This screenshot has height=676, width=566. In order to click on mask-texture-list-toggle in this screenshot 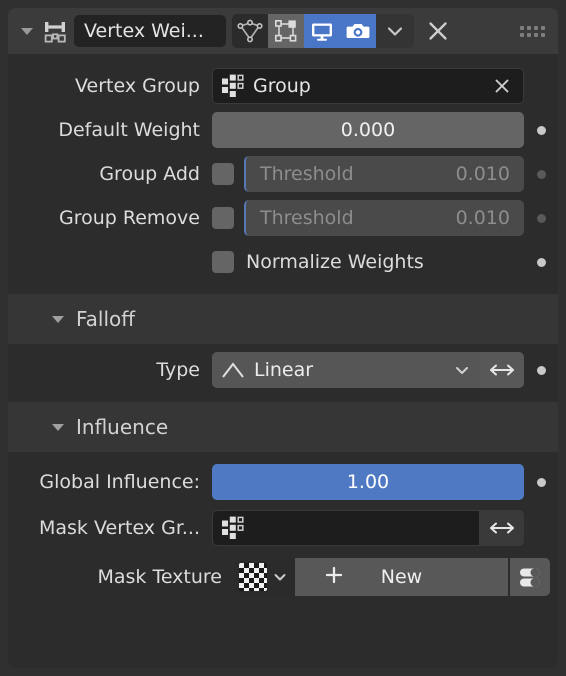, I will do `click(530, 577)`.